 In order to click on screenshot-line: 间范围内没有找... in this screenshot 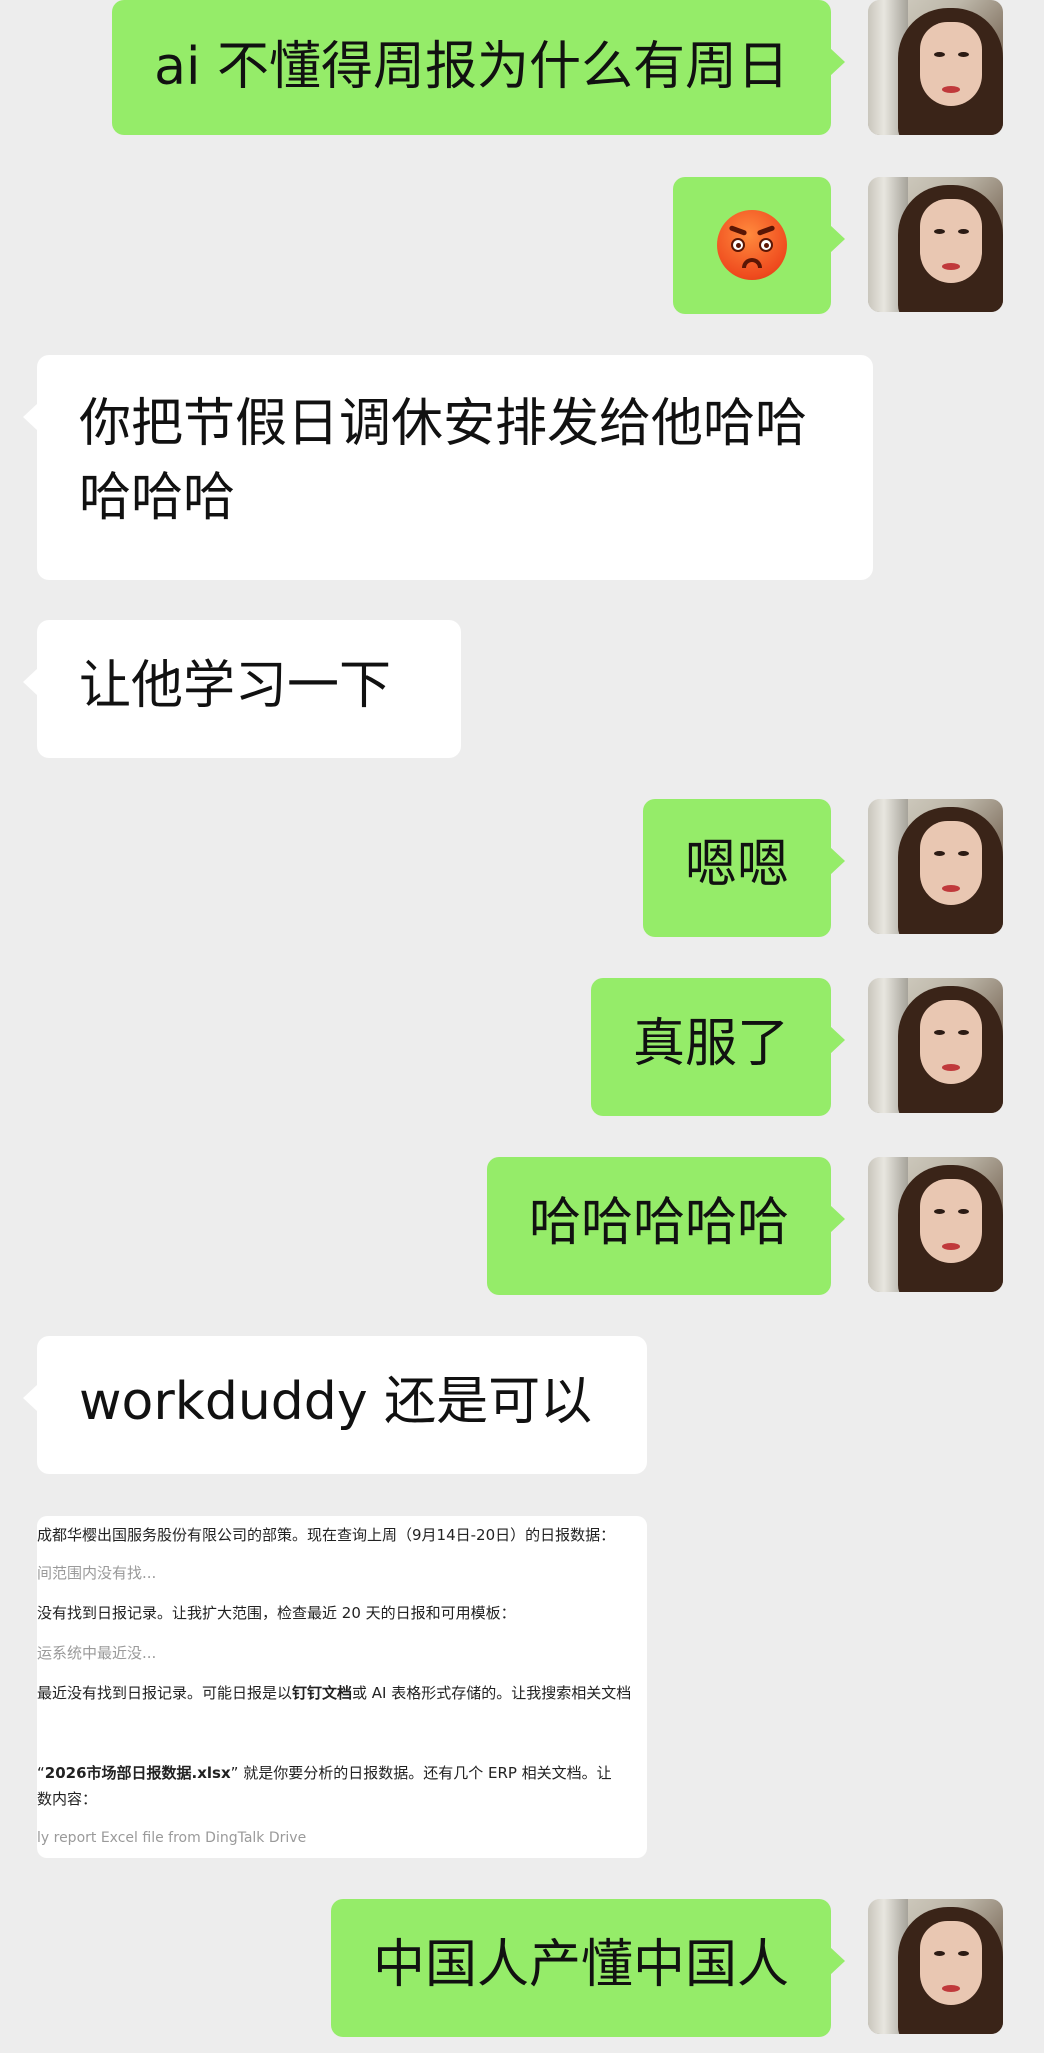, I will do `click(97, 1573)`.